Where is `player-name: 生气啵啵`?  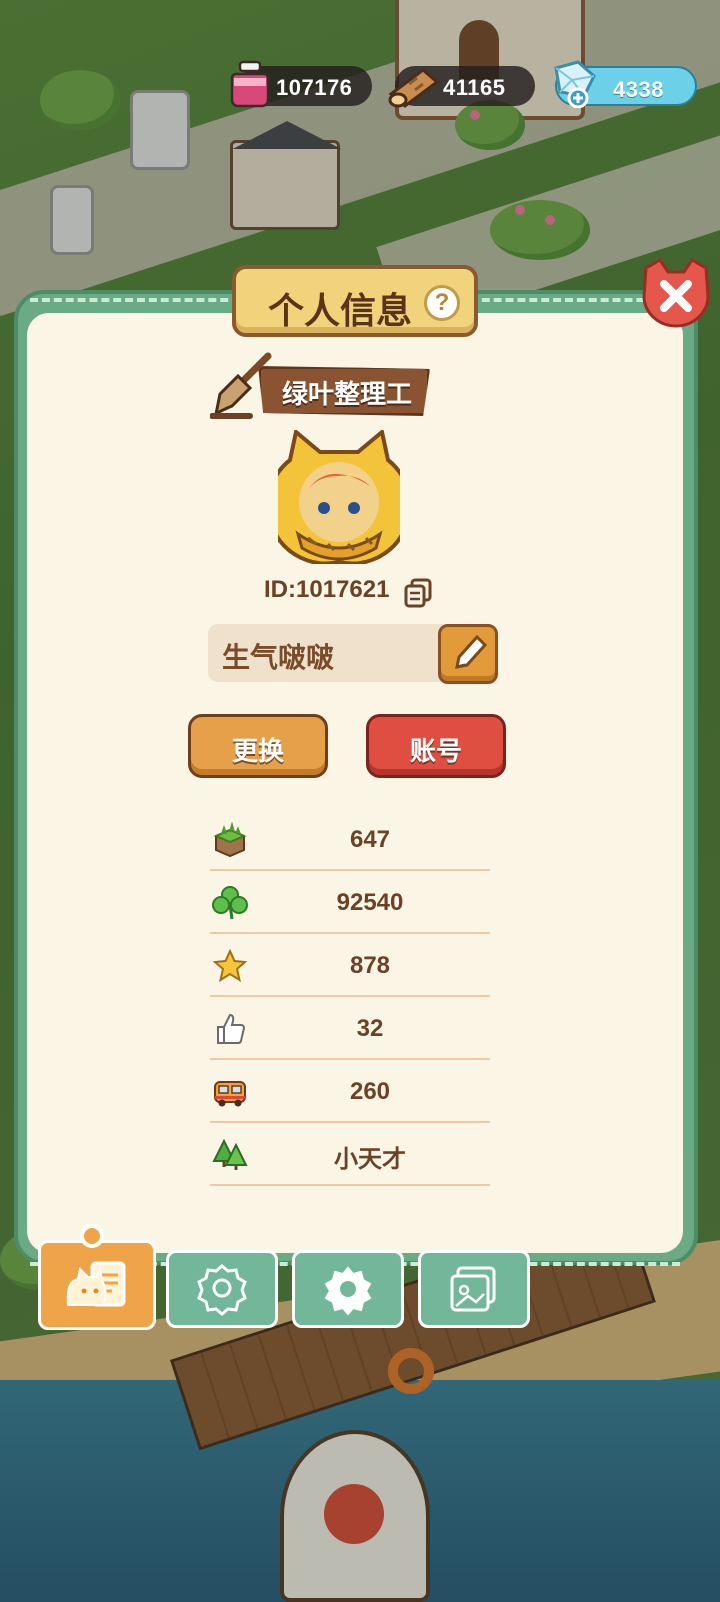
player-name: 生气啵啵 is located at coordinates (278, 657).